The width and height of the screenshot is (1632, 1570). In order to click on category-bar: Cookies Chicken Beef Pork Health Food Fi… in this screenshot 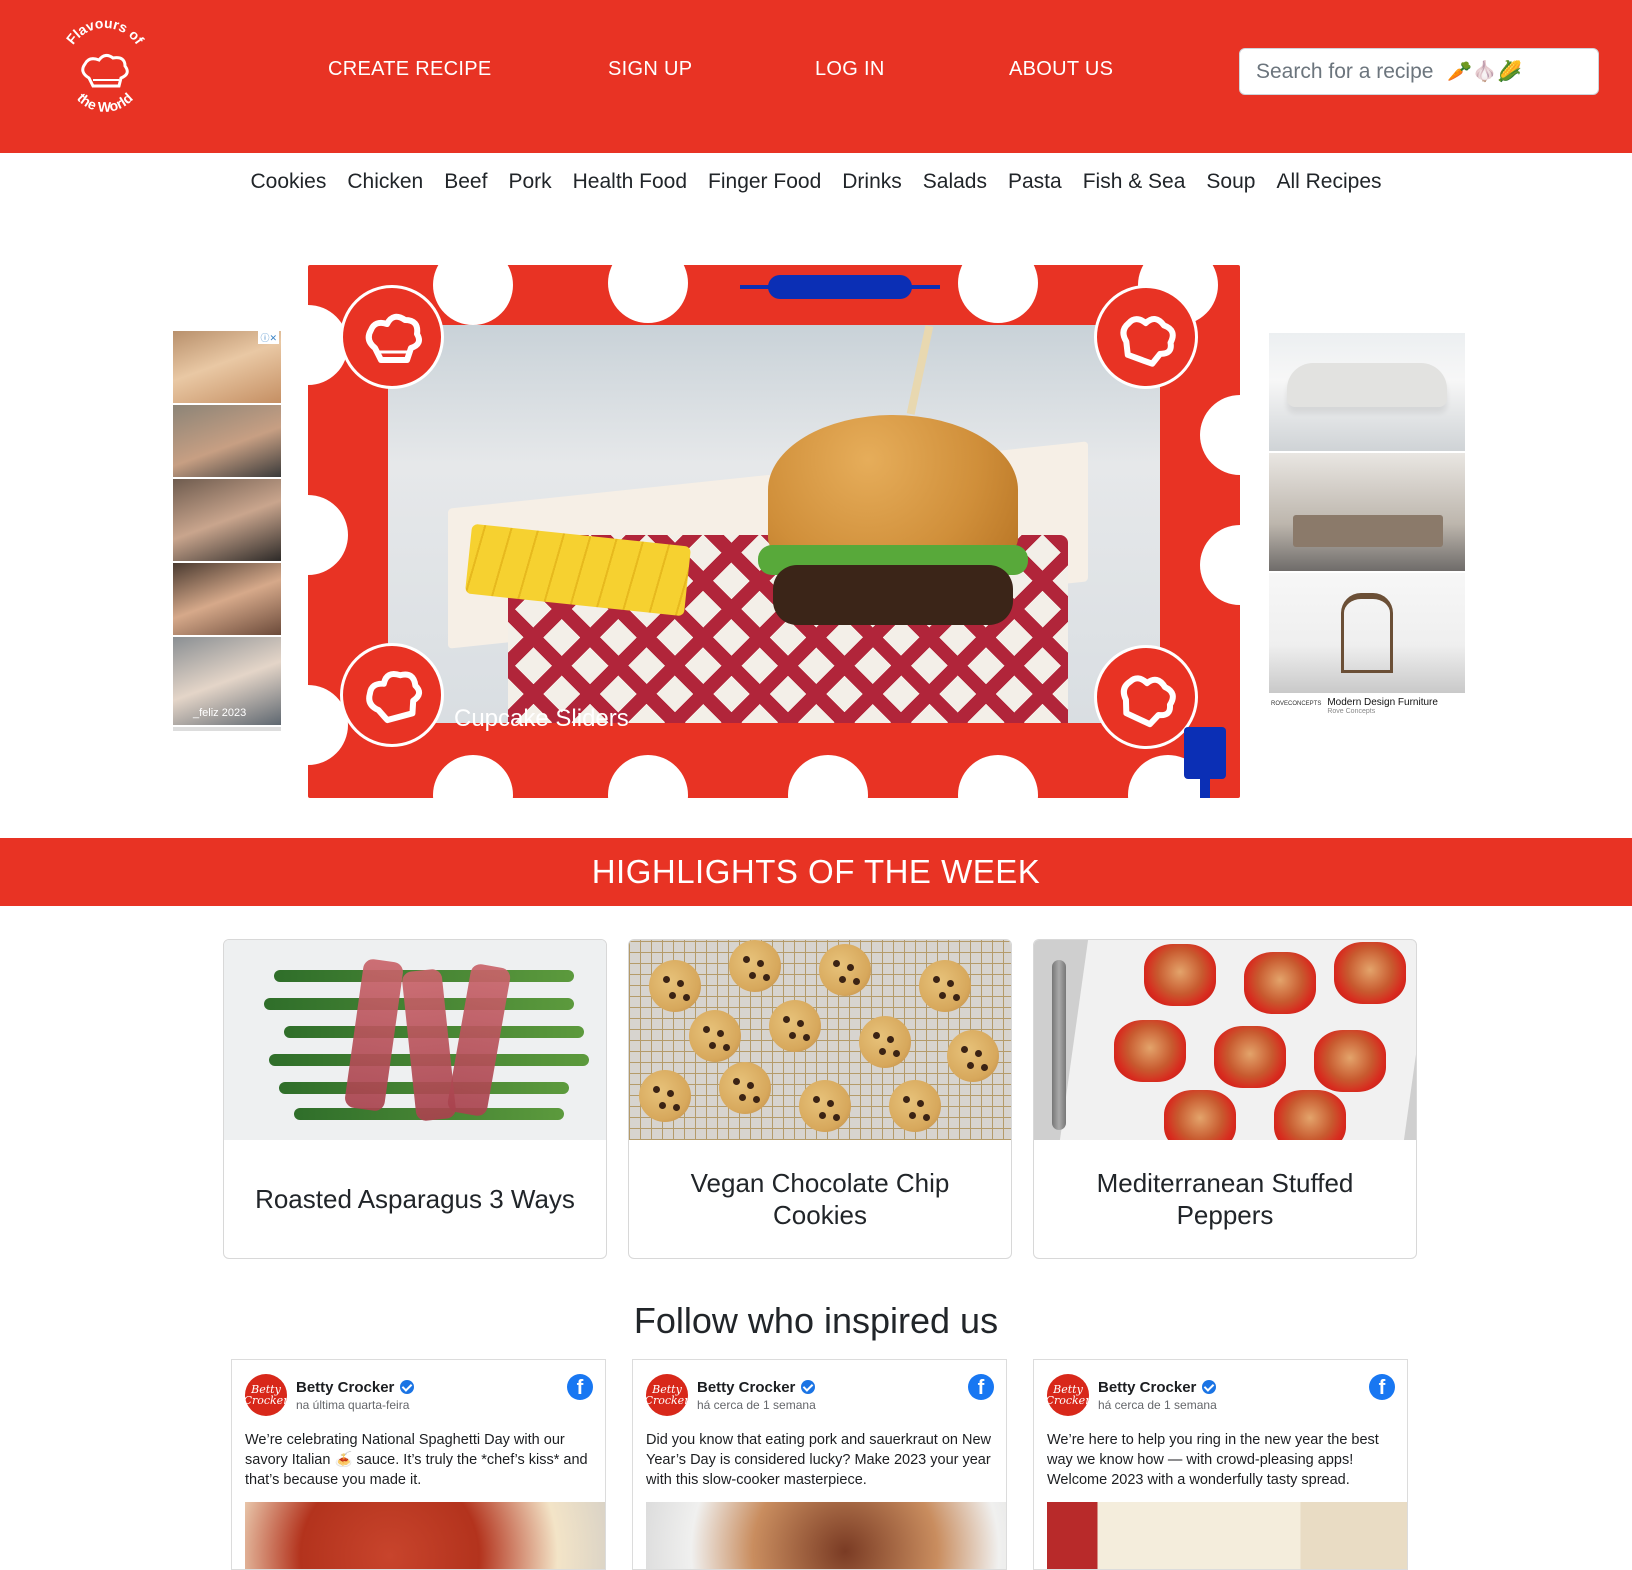, I will do `click(816, 182)`.